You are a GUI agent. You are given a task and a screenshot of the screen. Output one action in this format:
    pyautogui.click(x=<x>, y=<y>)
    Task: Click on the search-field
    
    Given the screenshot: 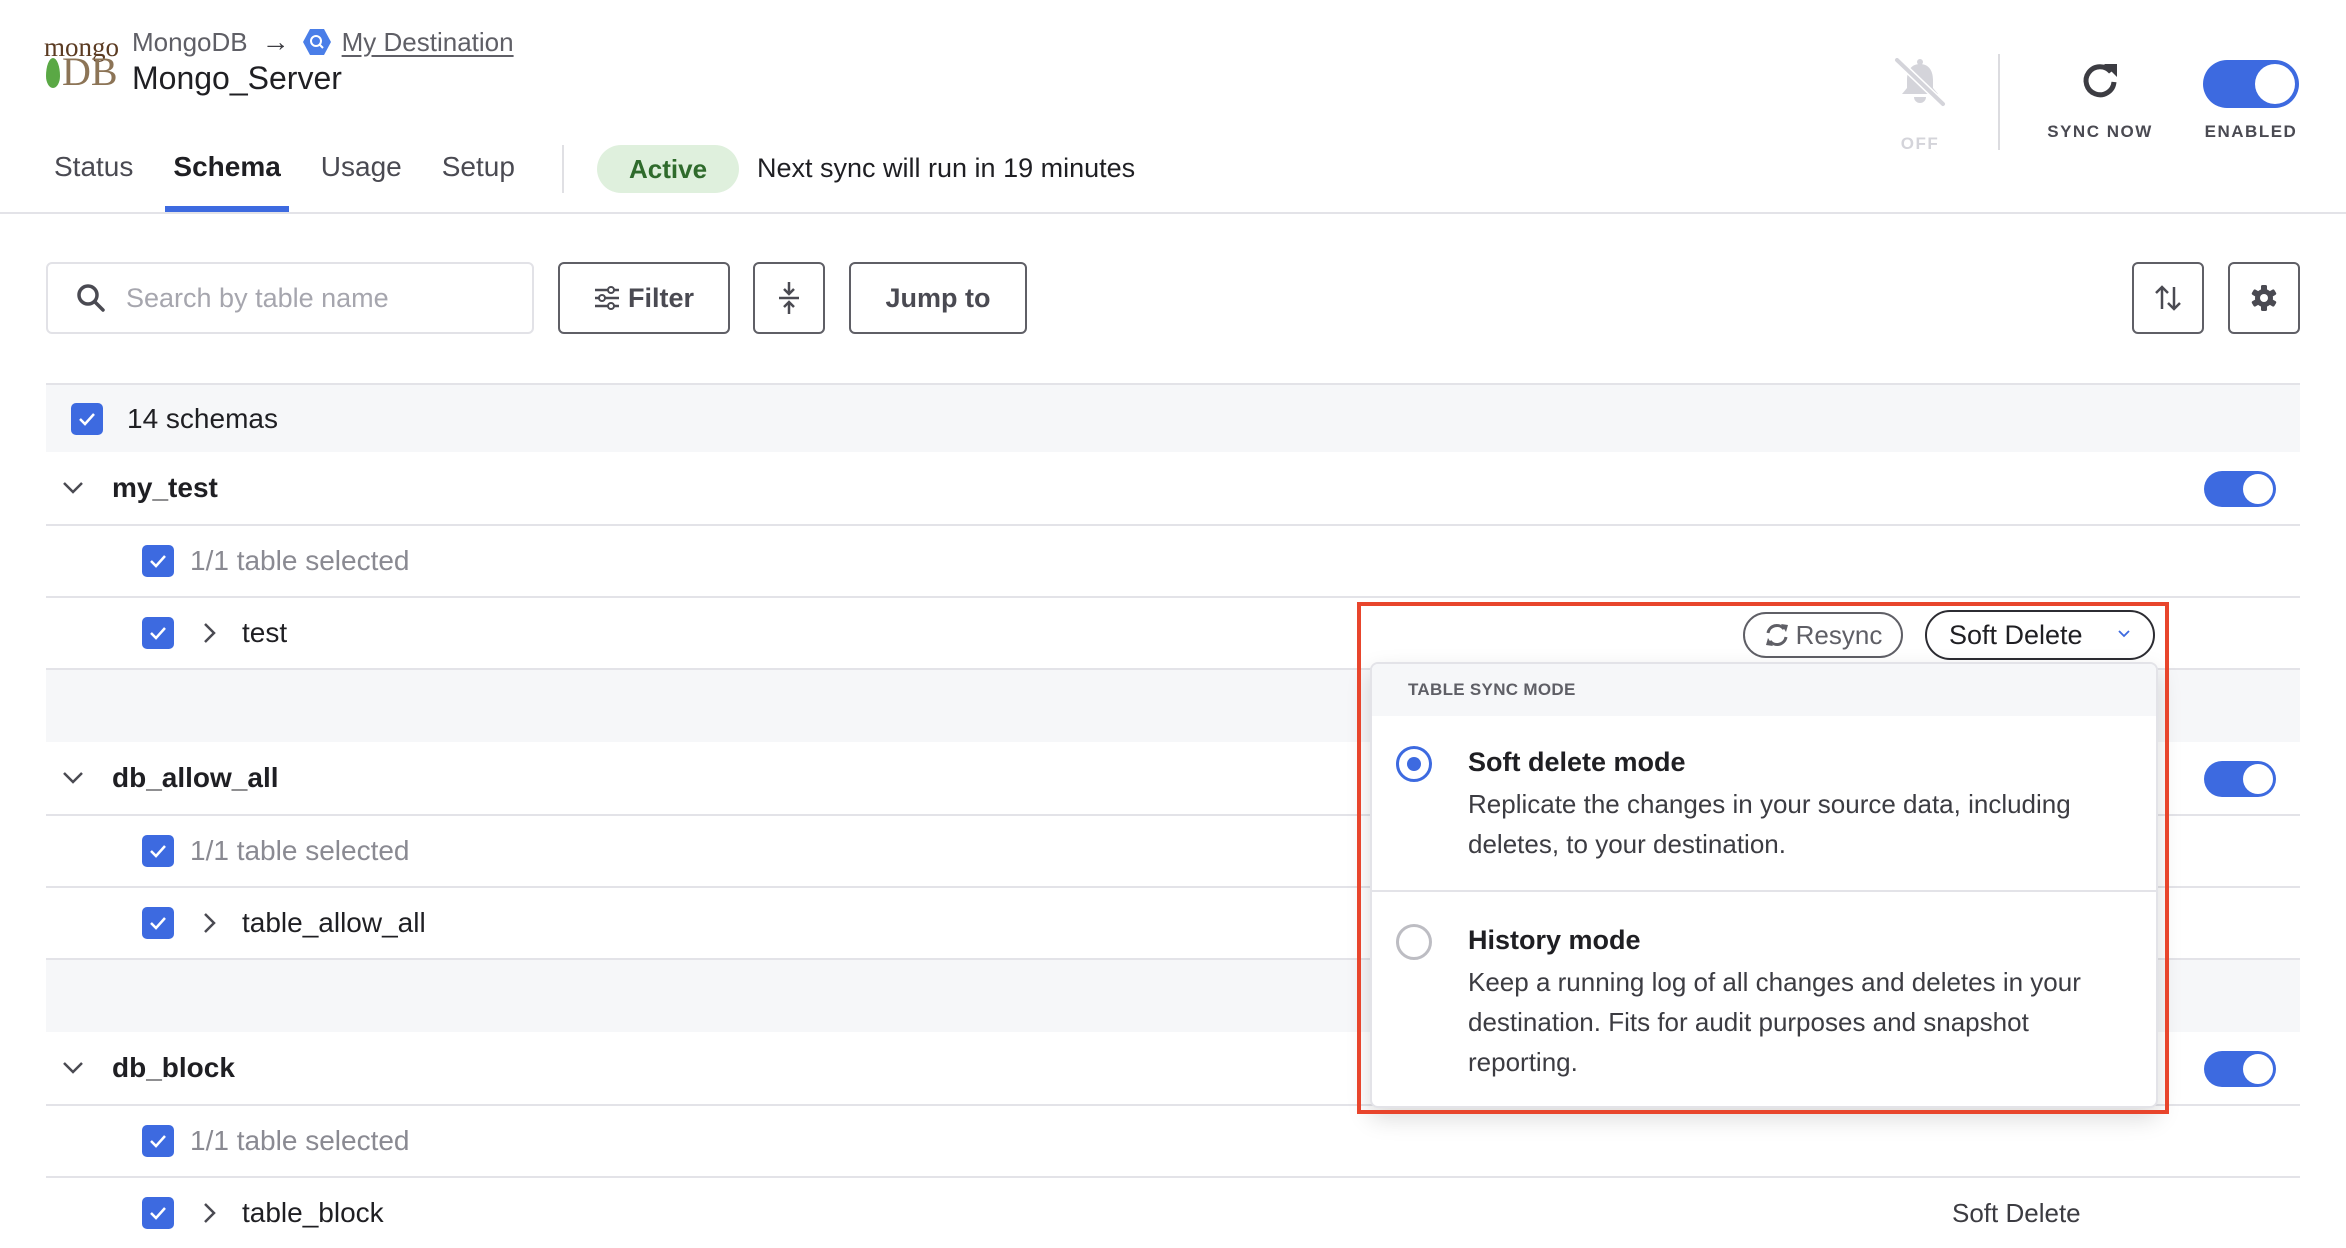 What is the action you would take?
    pyautogui.click(x=290, y=298)
    